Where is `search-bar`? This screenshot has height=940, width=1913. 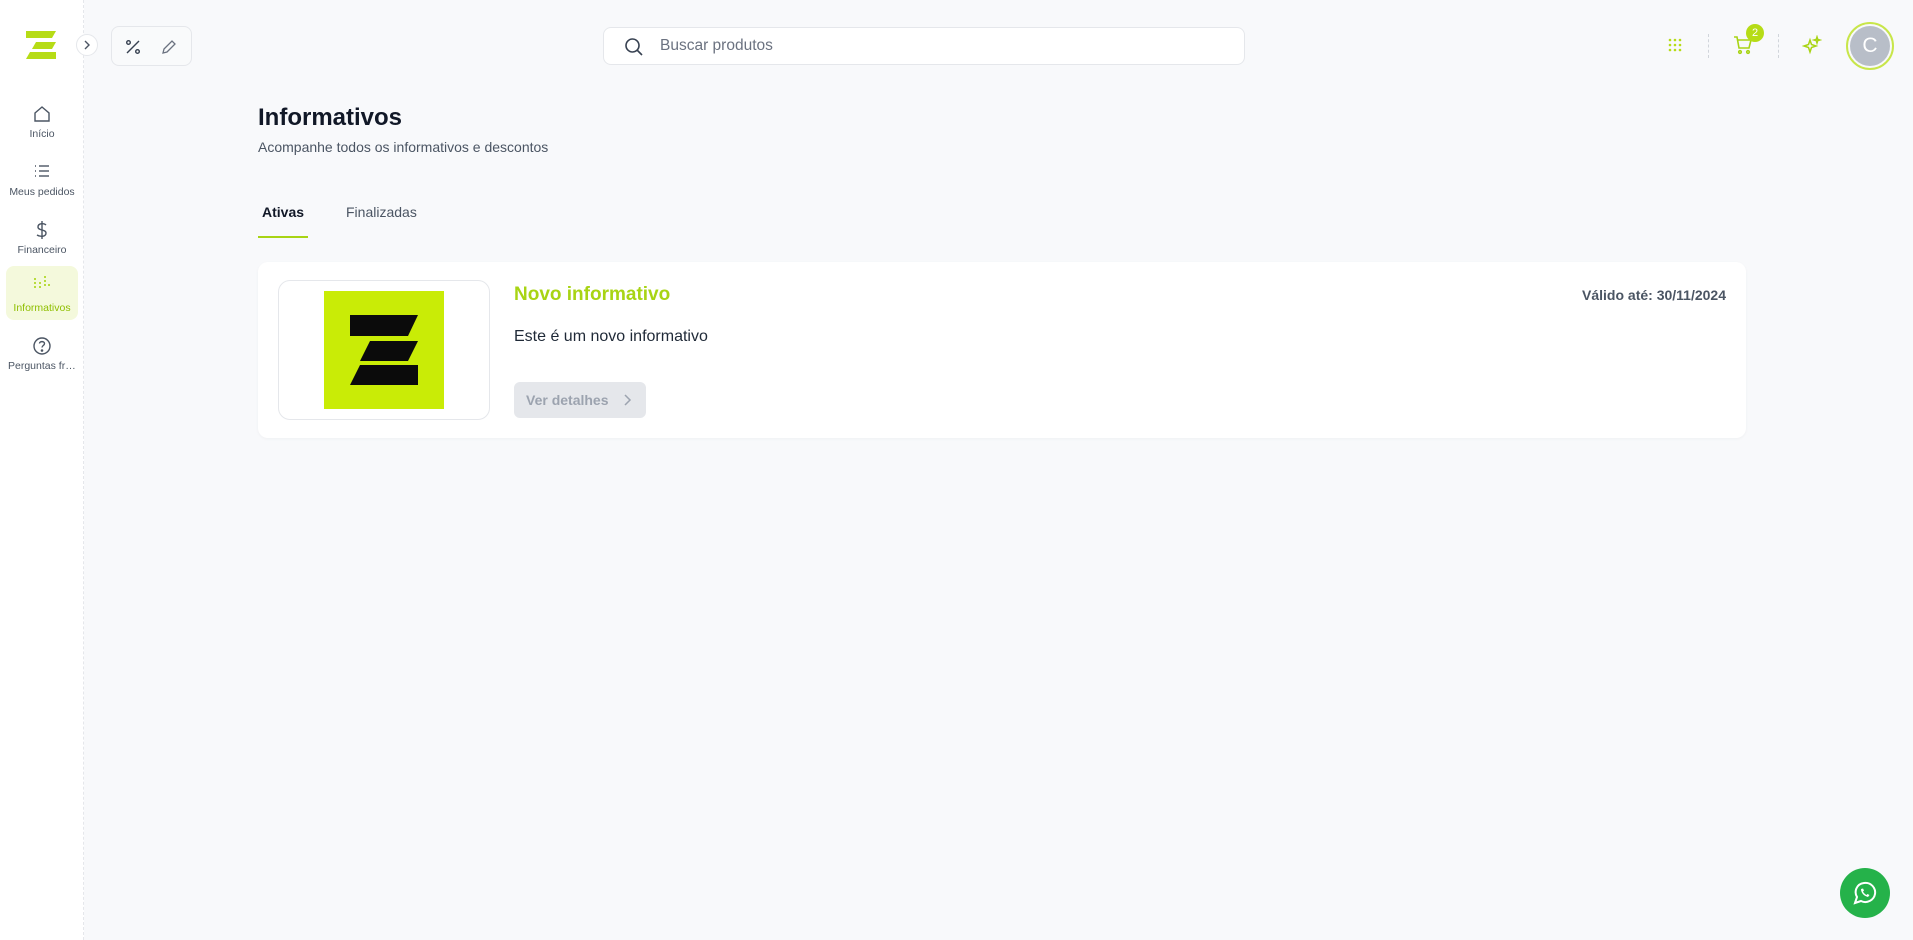
search-bar is located at coordinates (924, 46).